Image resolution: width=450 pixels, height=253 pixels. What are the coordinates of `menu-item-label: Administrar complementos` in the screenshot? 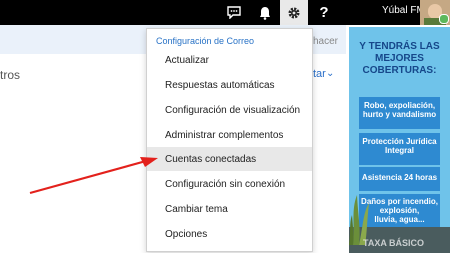 It's located at (224, 135).